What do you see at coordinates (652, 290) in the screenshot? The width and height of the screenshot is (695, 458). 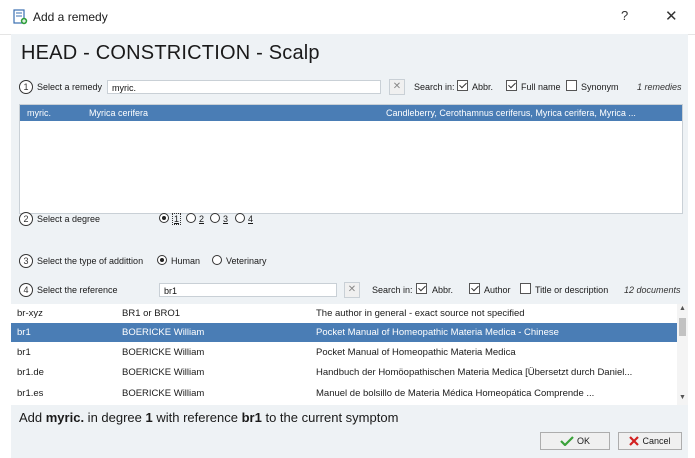 I see `reference-count: 12 documents` at bounding box center [652, 290].